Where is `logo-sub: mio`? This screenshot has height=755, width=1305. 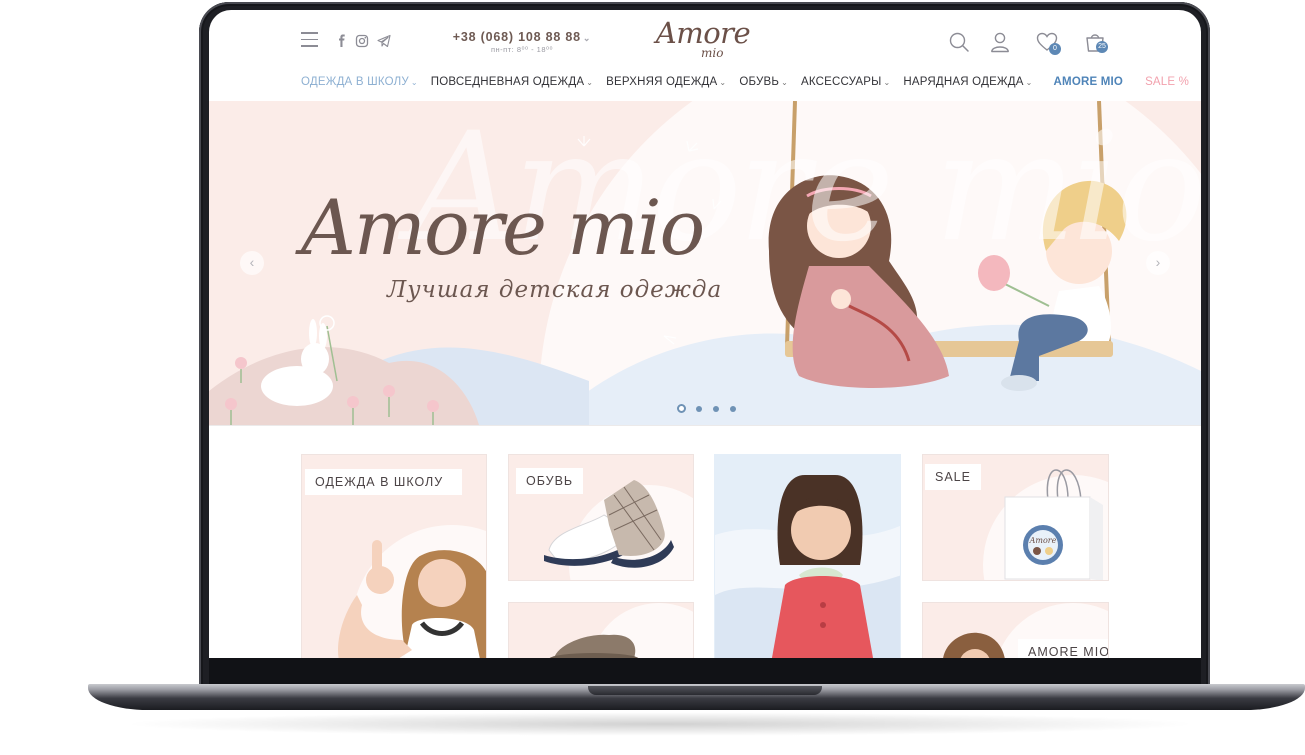
logo-sub: mio is located at coordinates (712, 53).